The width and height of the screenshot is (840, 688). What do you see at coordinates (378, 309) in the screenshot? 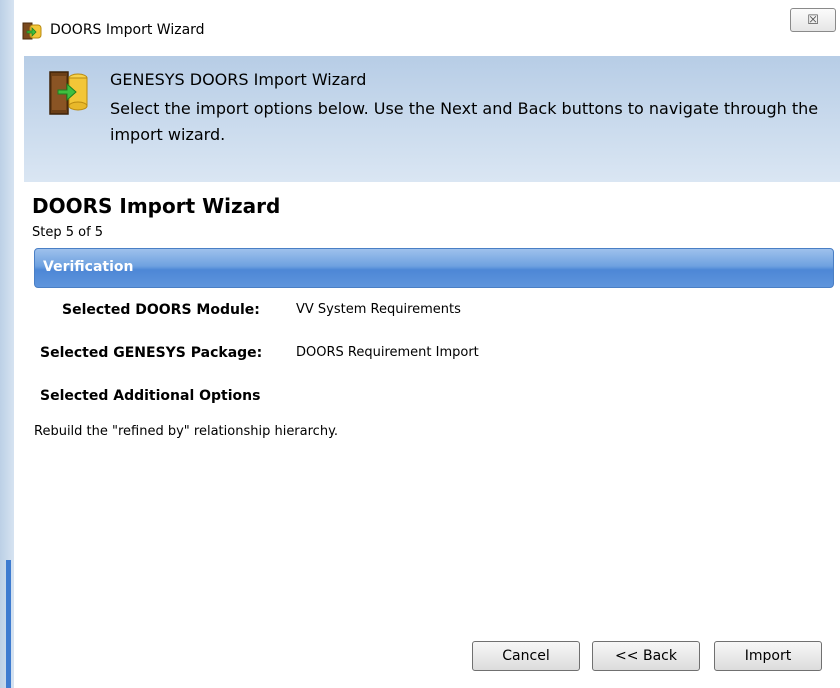
I see `module-value: VV System Requirements` at bounding box center [378, 309].